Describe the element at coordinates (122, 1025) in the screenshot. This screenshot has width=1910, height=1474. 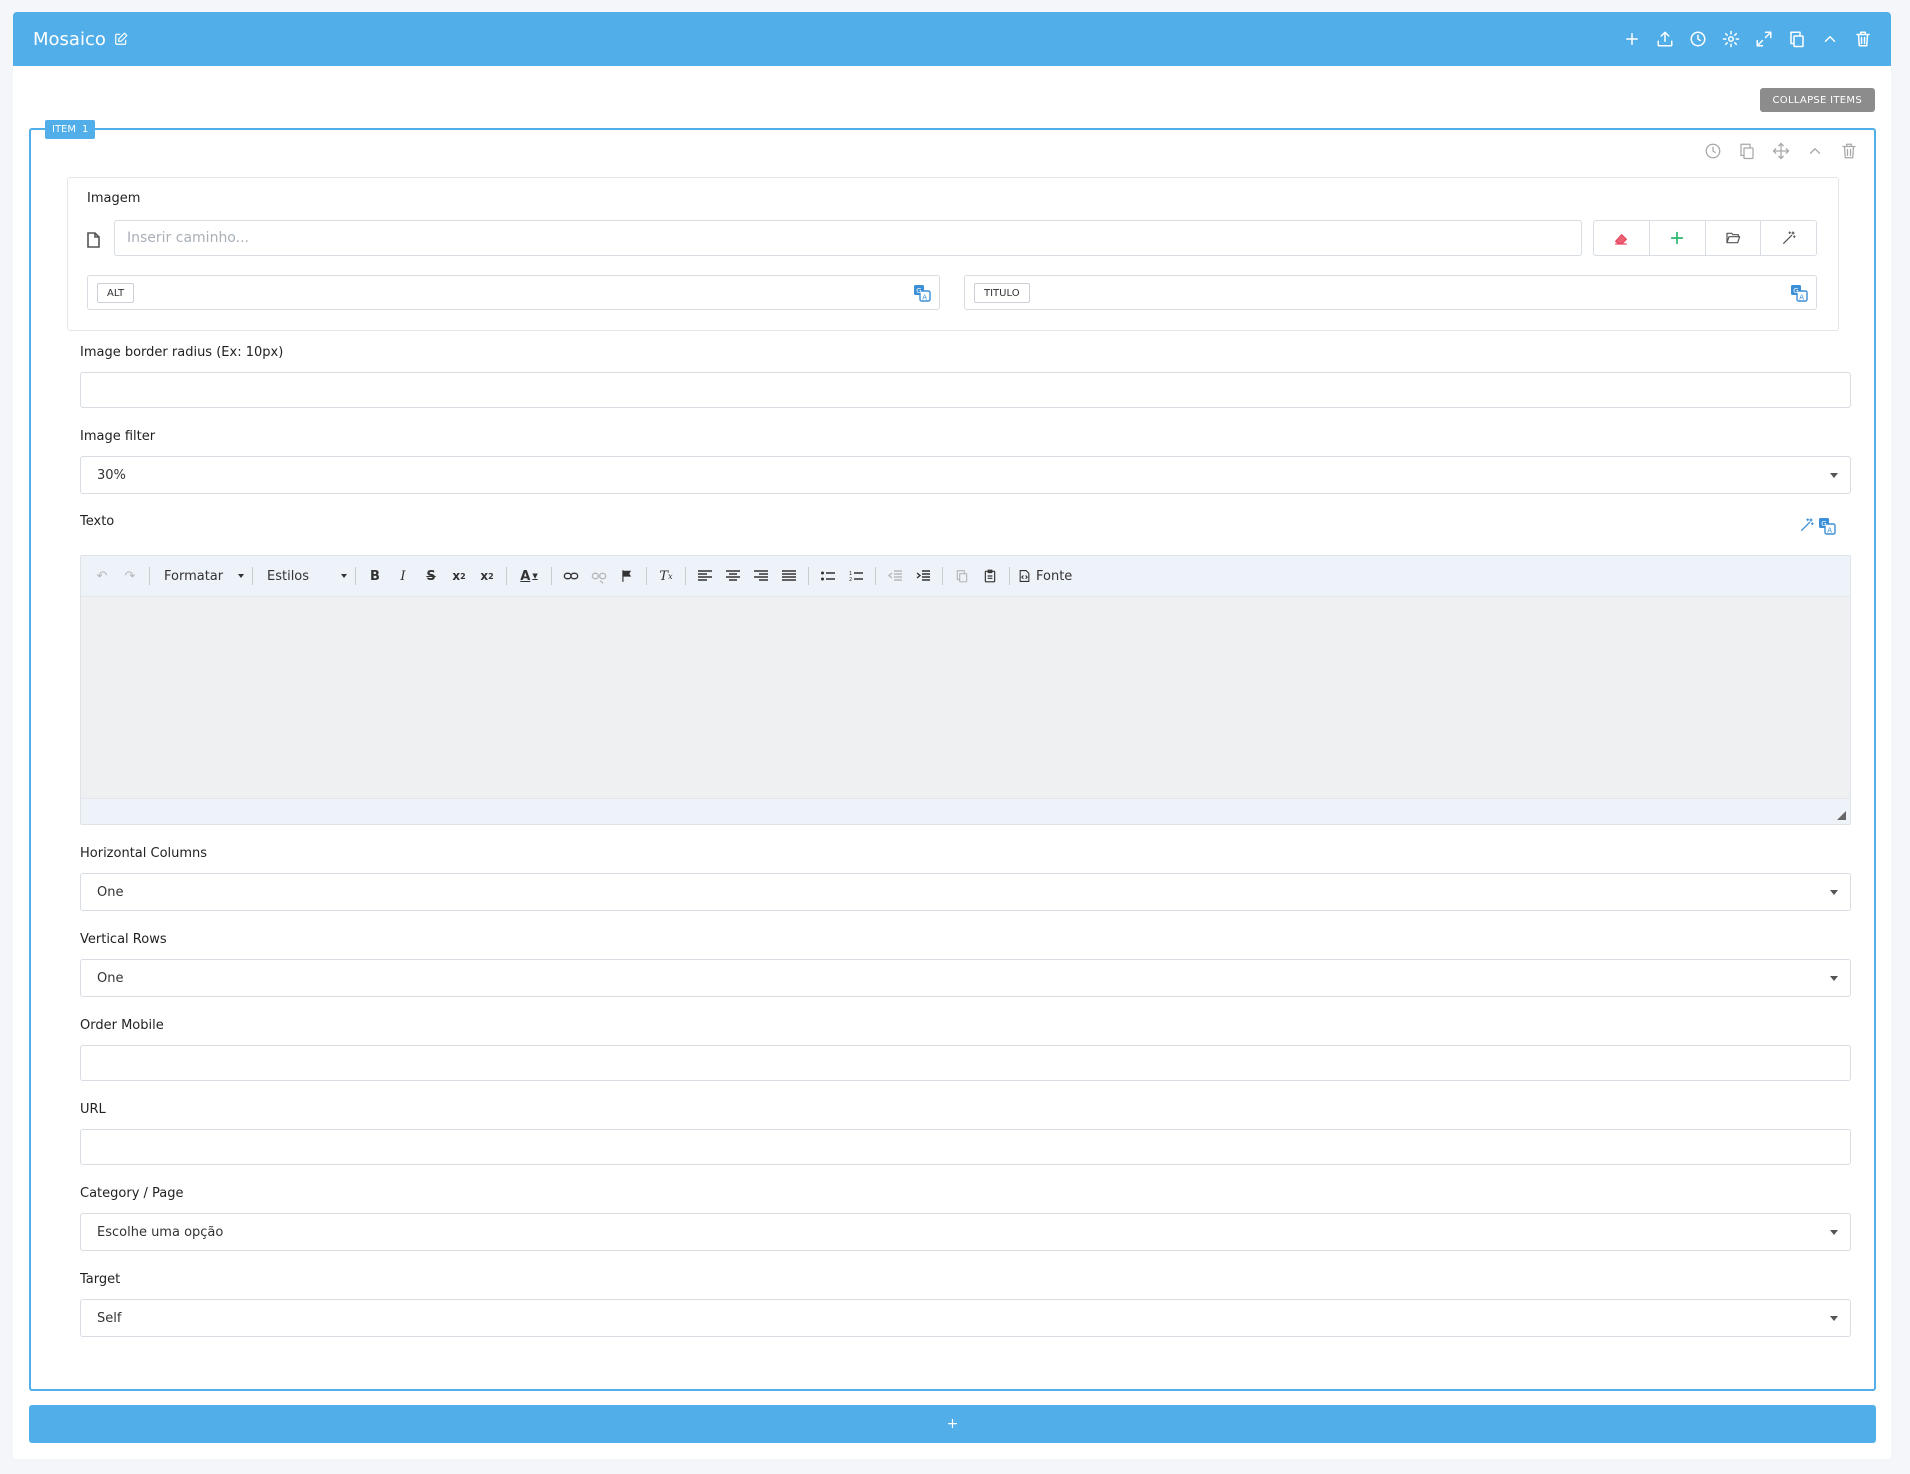
I see `order-mobile-label: Order Mobile` at that location.